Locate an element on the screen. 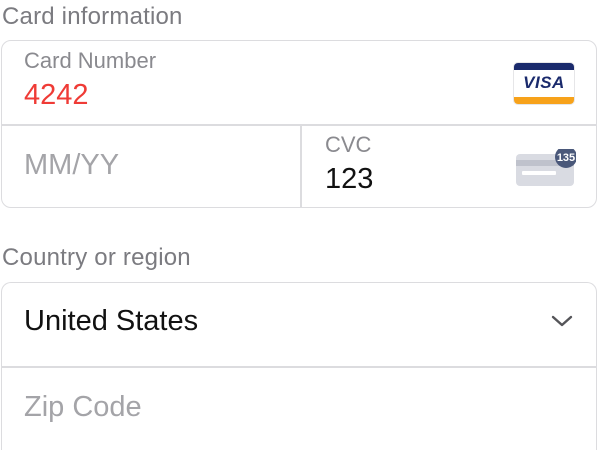 Image resolution: width=600 pixels, height=451 pixels. visa-icon: VISA is located at coordinates (544, 83).